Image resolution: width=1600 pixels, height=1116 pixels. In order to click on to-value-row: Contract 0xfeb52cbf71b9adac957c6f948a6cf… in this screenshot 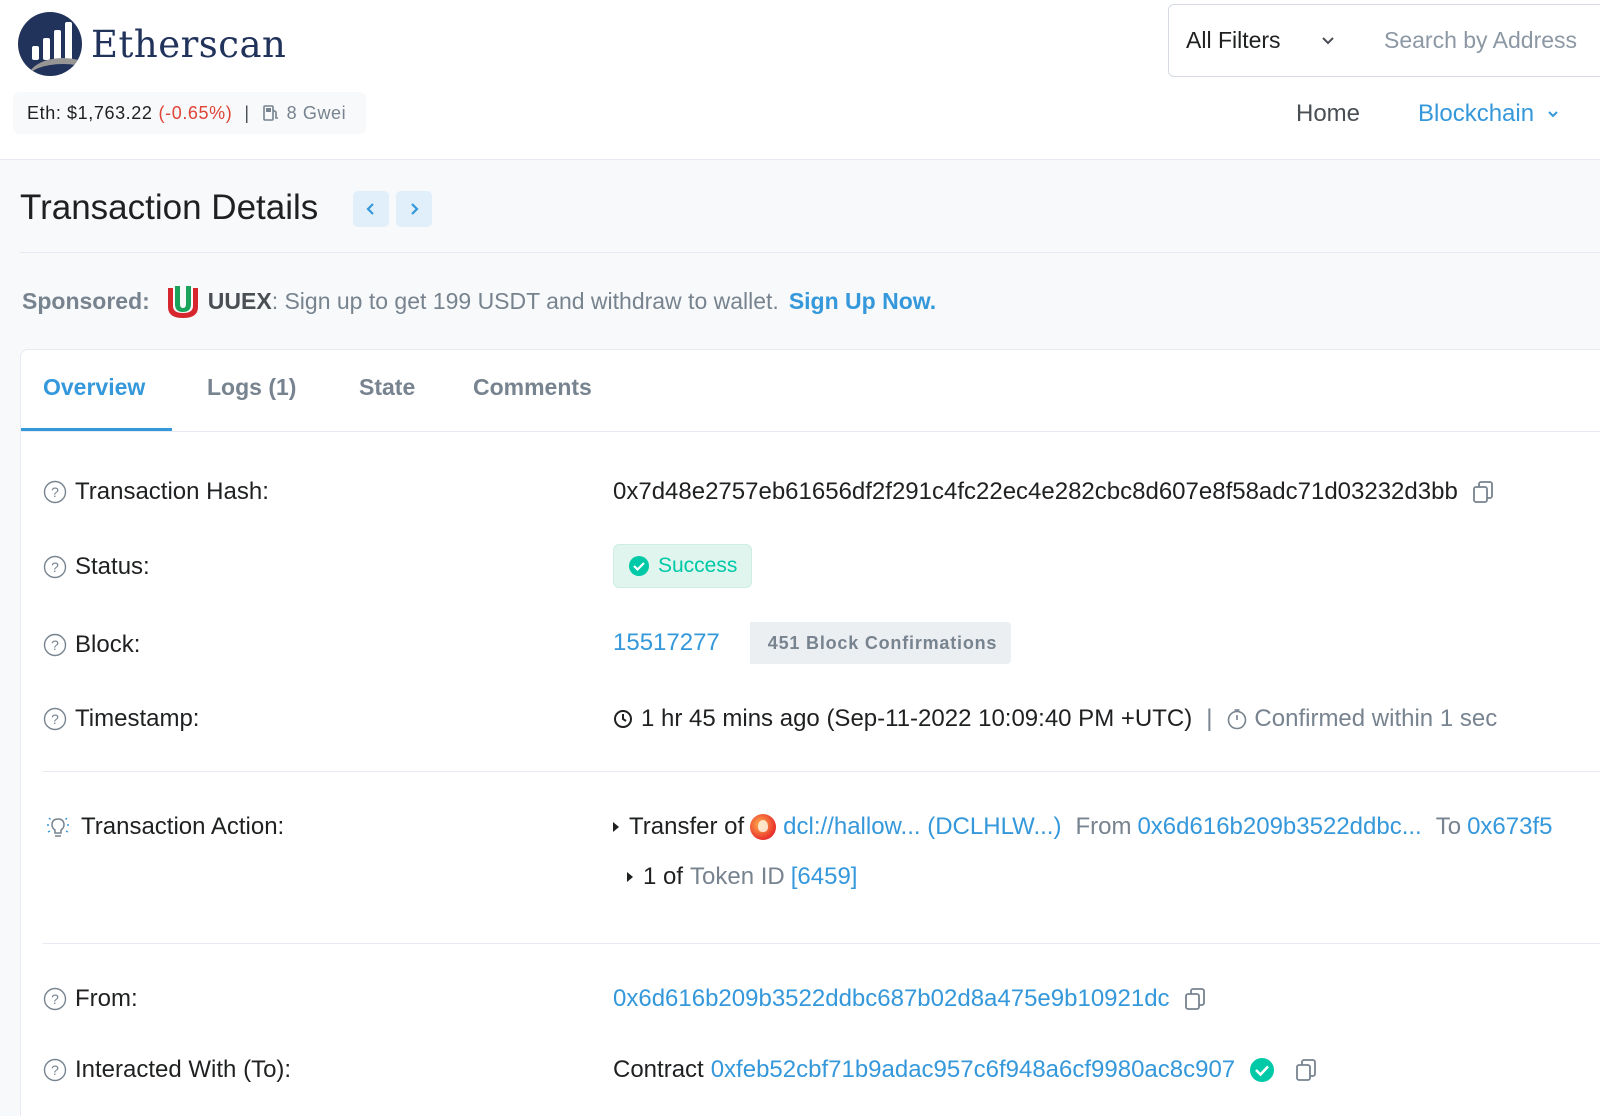, I will do `click(965, 1070)`.